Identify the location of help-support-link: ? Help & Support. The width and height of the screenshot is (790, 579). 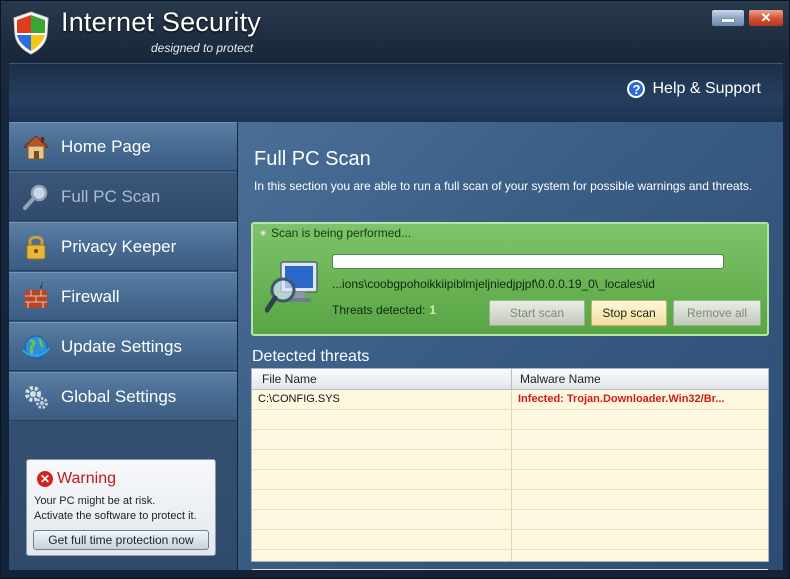
(694, 89).